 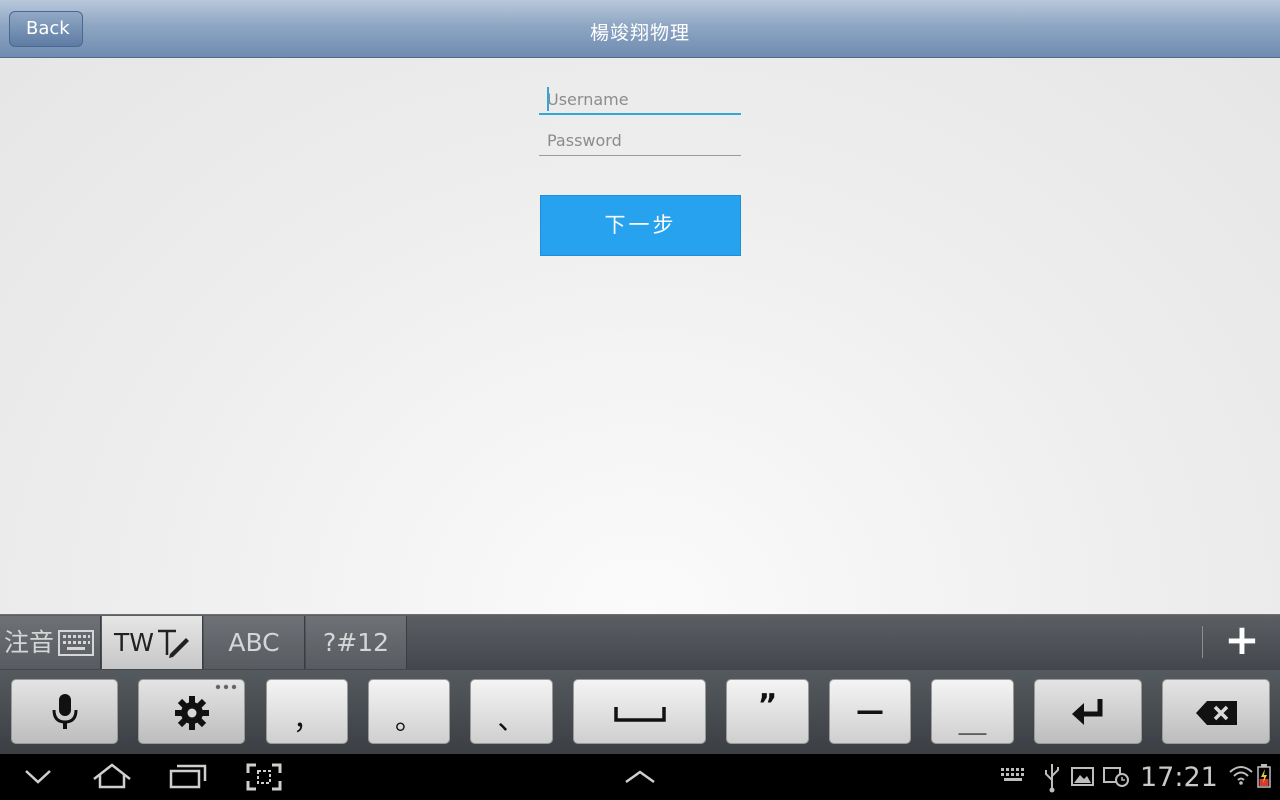 What do you see at coordinates (972, 721) in the screenshot?
I see `underscore-key-label: ＿` at bounding box center [972, 721].